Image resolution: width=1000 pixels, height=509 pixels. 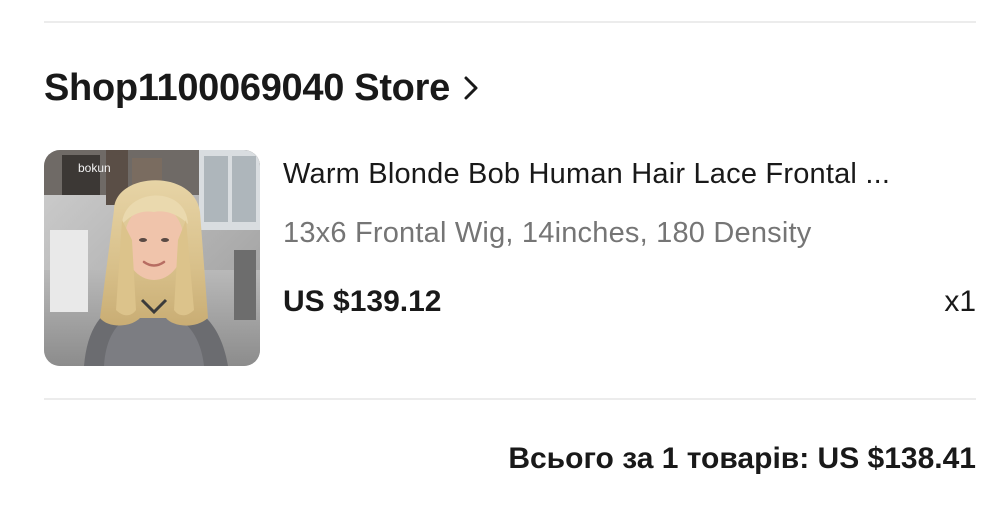 What do you see at coordinates (471, 88) in the screenshot?
I see `chevron-right-icon` at bounding box center [471, 88].